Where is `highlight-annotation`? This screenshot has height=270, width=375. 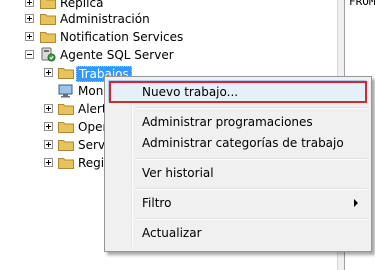
highlight-annotation is located at coordinates (238, 92).